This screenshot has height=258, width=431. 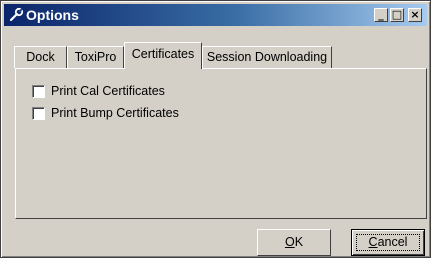 I want to click on print-cal-certificates-checkbox: Print Cal Certificates, so click(x=98, y=91).